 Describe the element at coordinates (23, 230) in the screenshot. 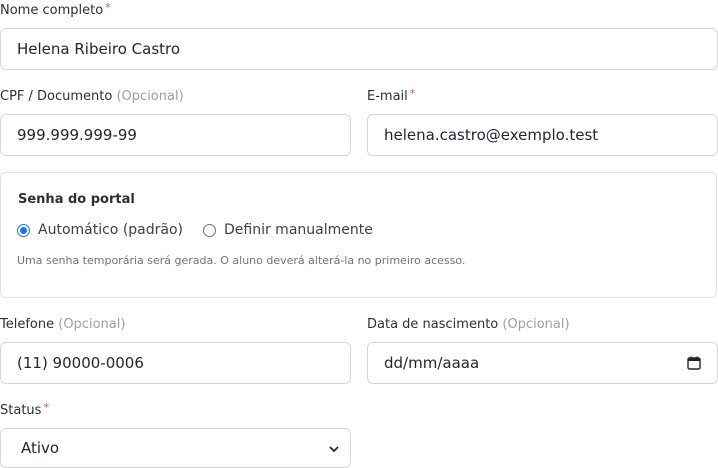

I see `radio-checked-icon` at that location.